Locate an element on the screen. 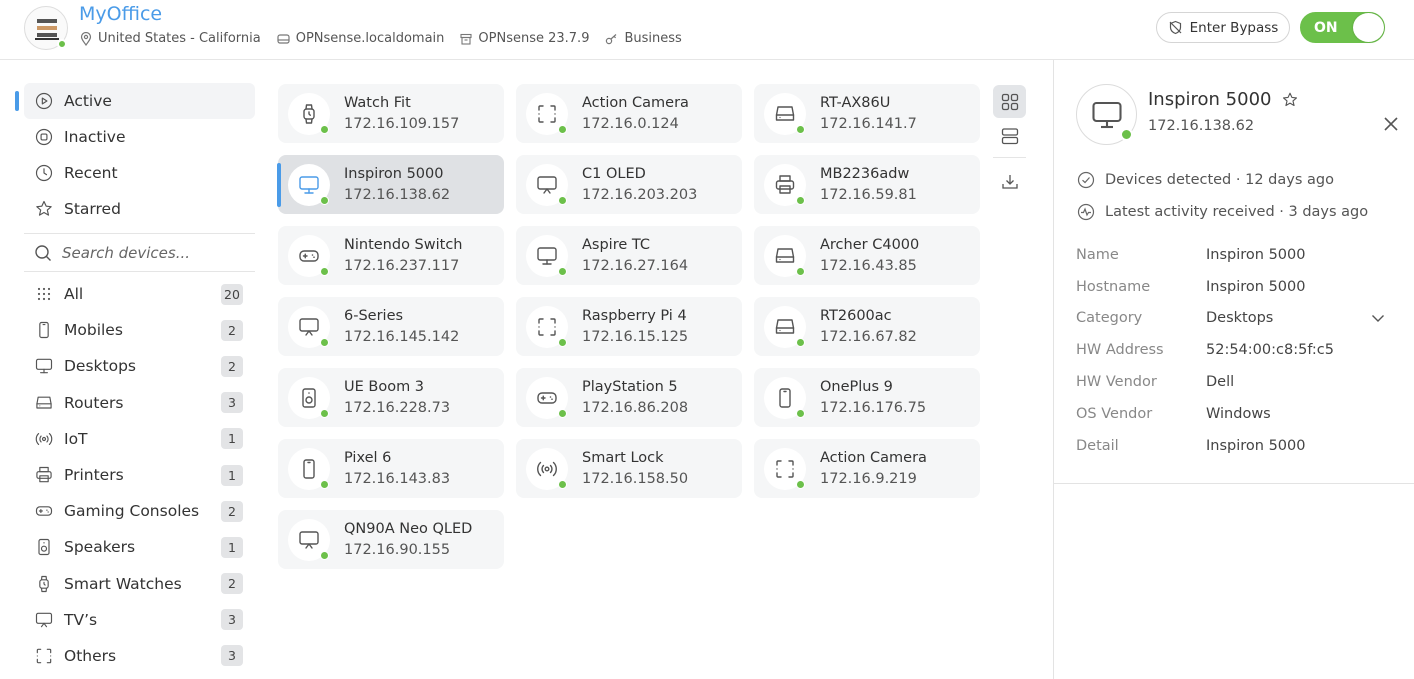 The width and height of the screenshot is (1414, 679). meta-host: OPNsense.localdomain is located at coordinates (370, 38).